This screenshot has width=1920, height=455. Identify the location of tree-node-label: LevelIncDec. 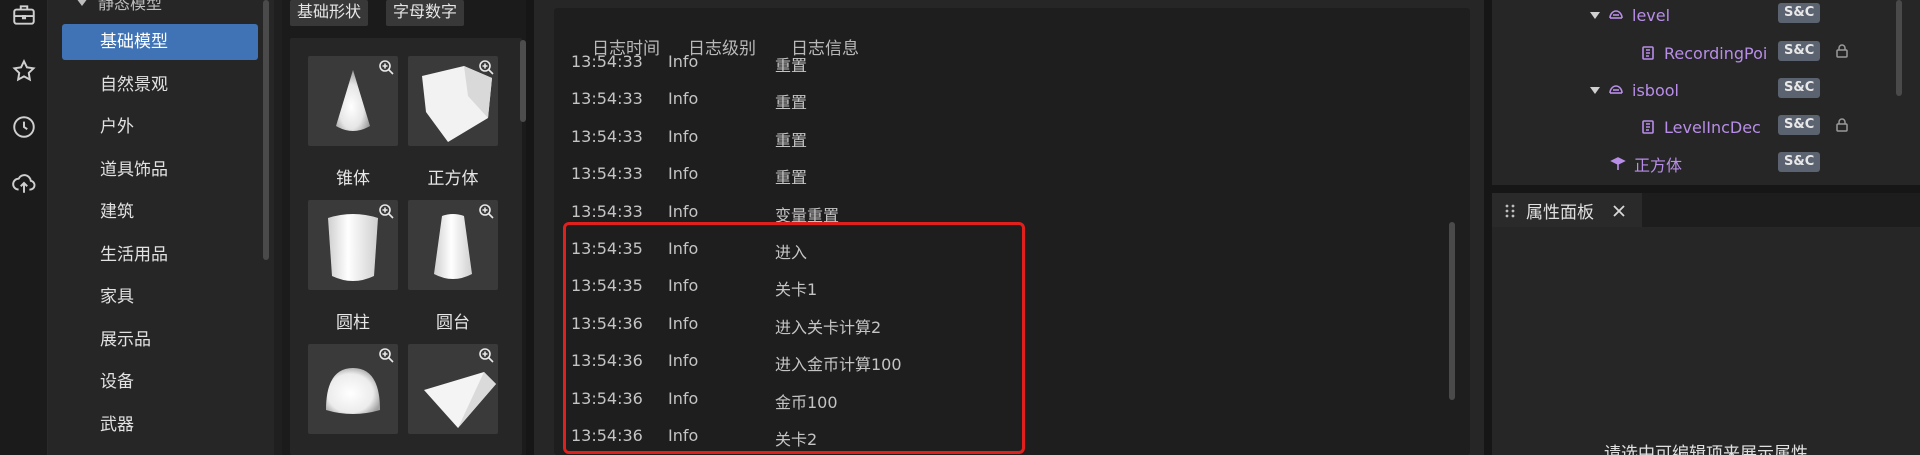
(1712, 127).